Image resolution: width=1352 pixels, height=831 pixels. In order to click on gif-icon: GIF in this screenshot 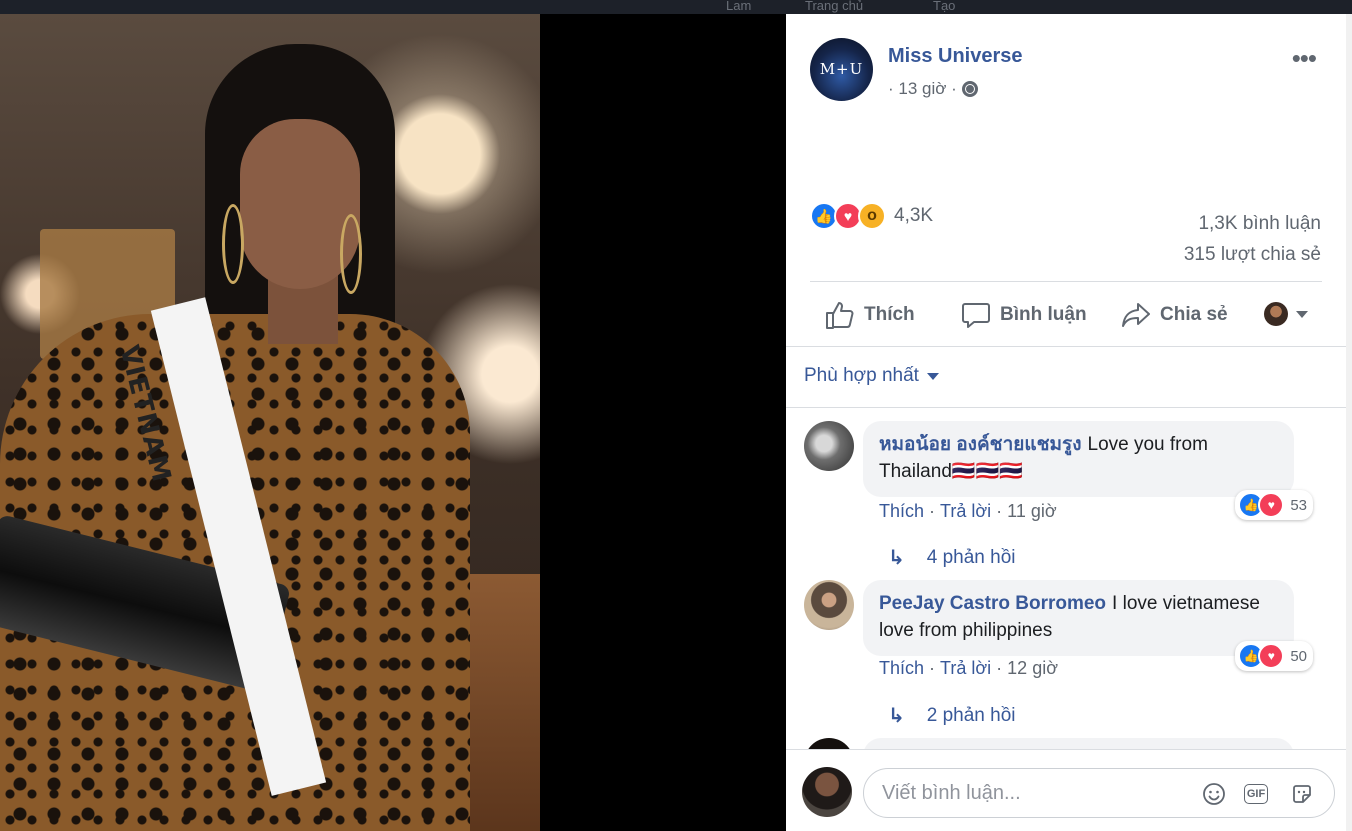, I will do `click(1256, 794)`.